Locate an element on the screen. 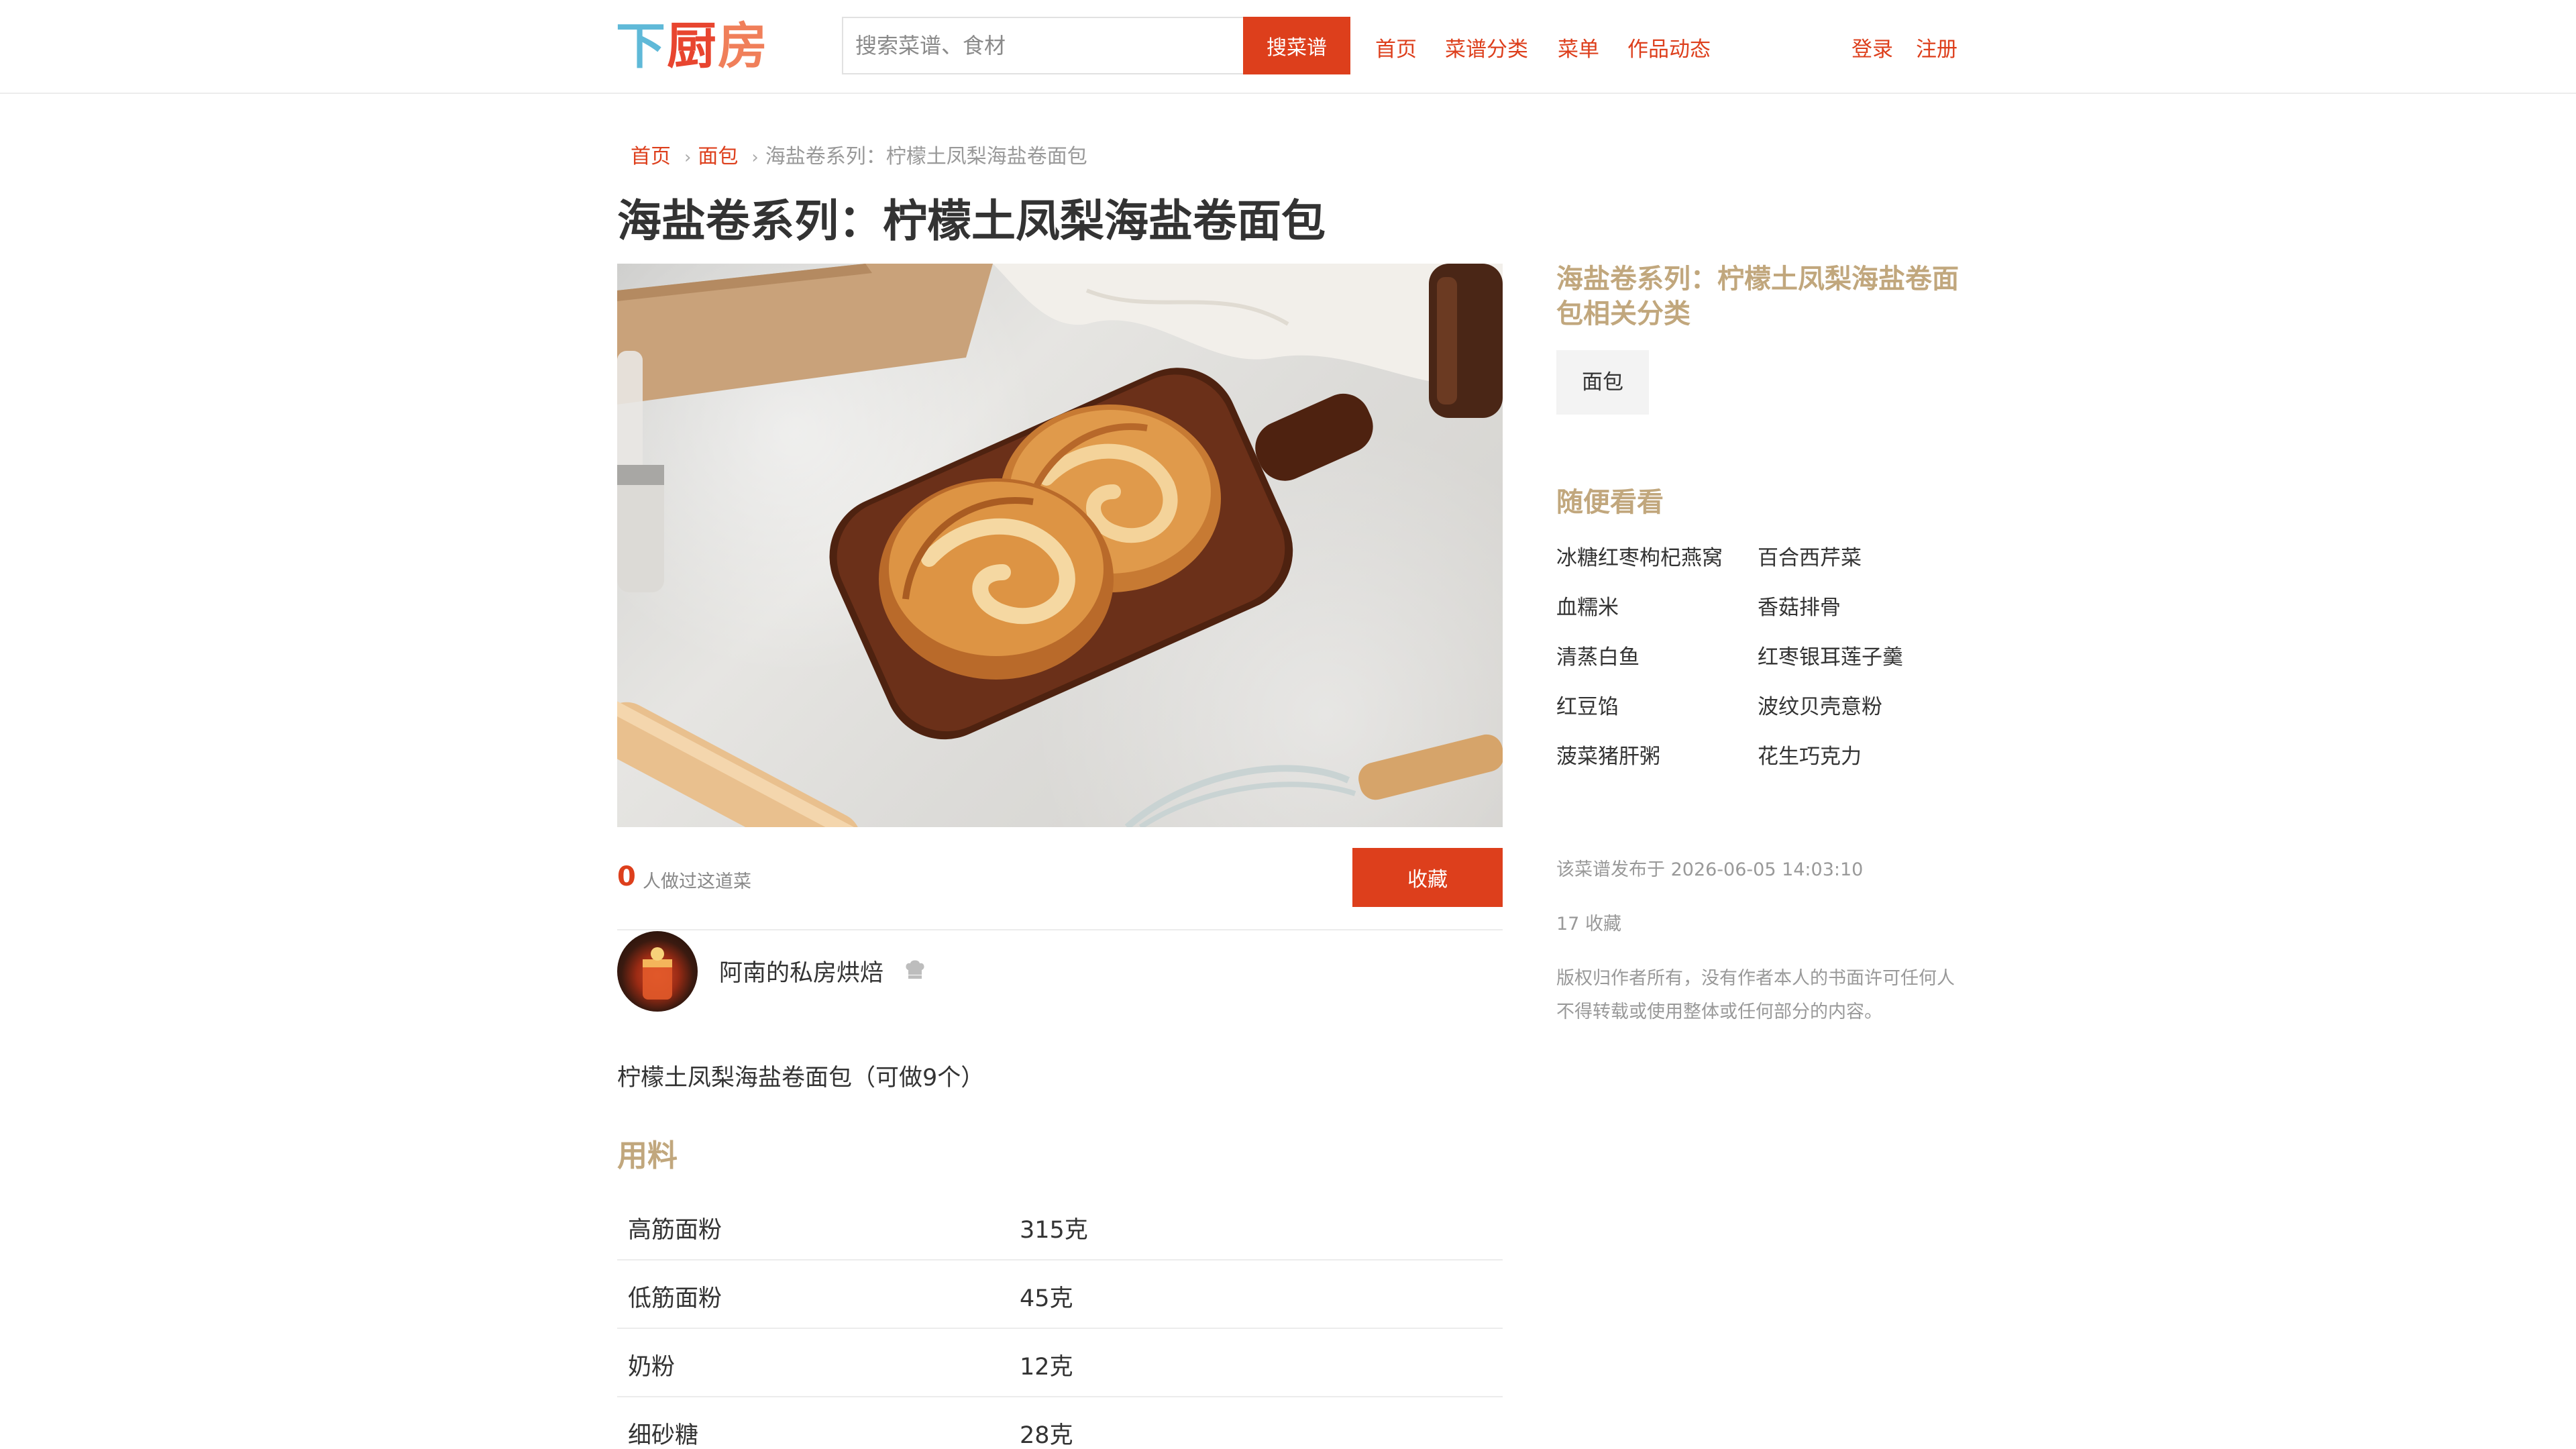 Image resolution: width=2576 pixels, height=1449 pixels. top-header: 下厨房 搜菜谱 首页 菜谱分类 菜单 作品动态 登录 注册 is located at coordinates (1288, 47).